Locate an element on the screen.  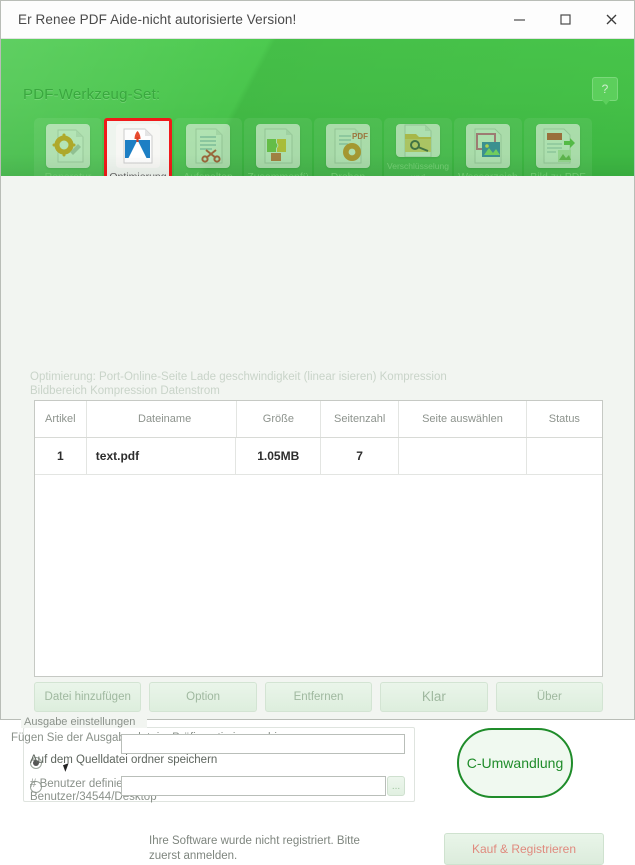
rotate-pdf-icon: PDF is located at coordinates (348, 146).